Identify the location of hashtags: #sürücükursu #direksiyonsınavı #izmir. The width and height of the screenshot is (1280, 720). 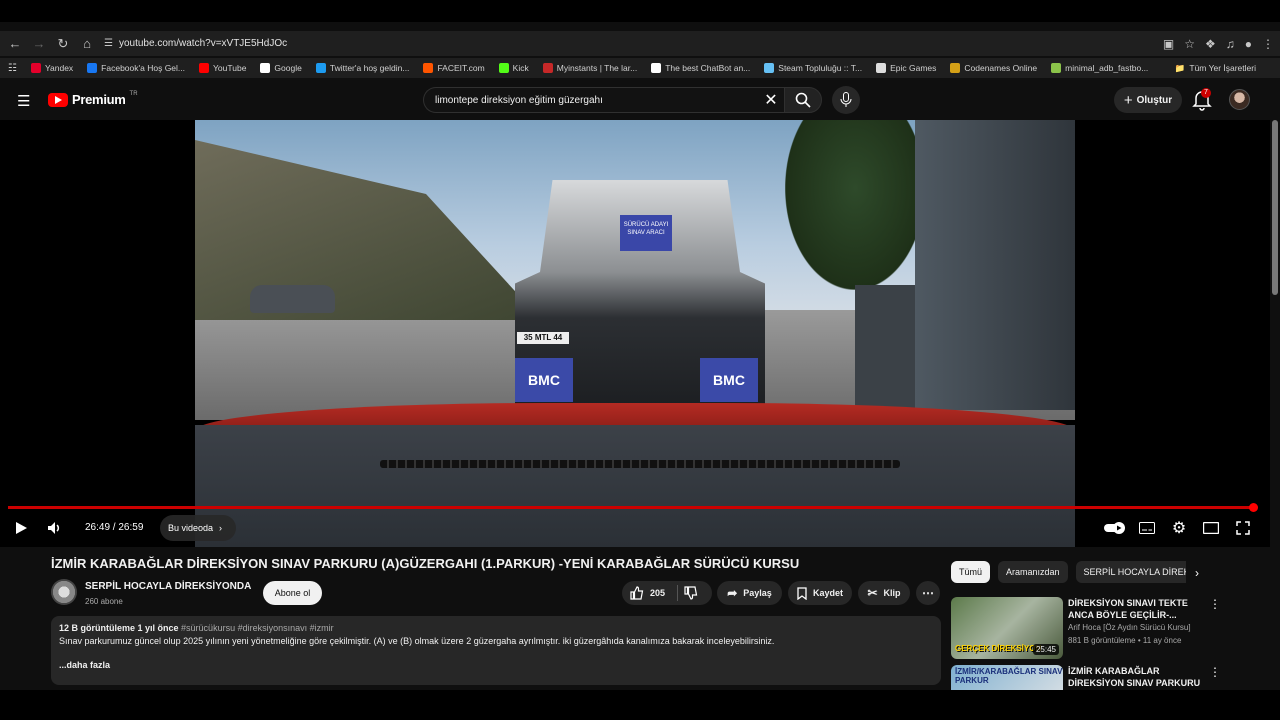
(257, 628).